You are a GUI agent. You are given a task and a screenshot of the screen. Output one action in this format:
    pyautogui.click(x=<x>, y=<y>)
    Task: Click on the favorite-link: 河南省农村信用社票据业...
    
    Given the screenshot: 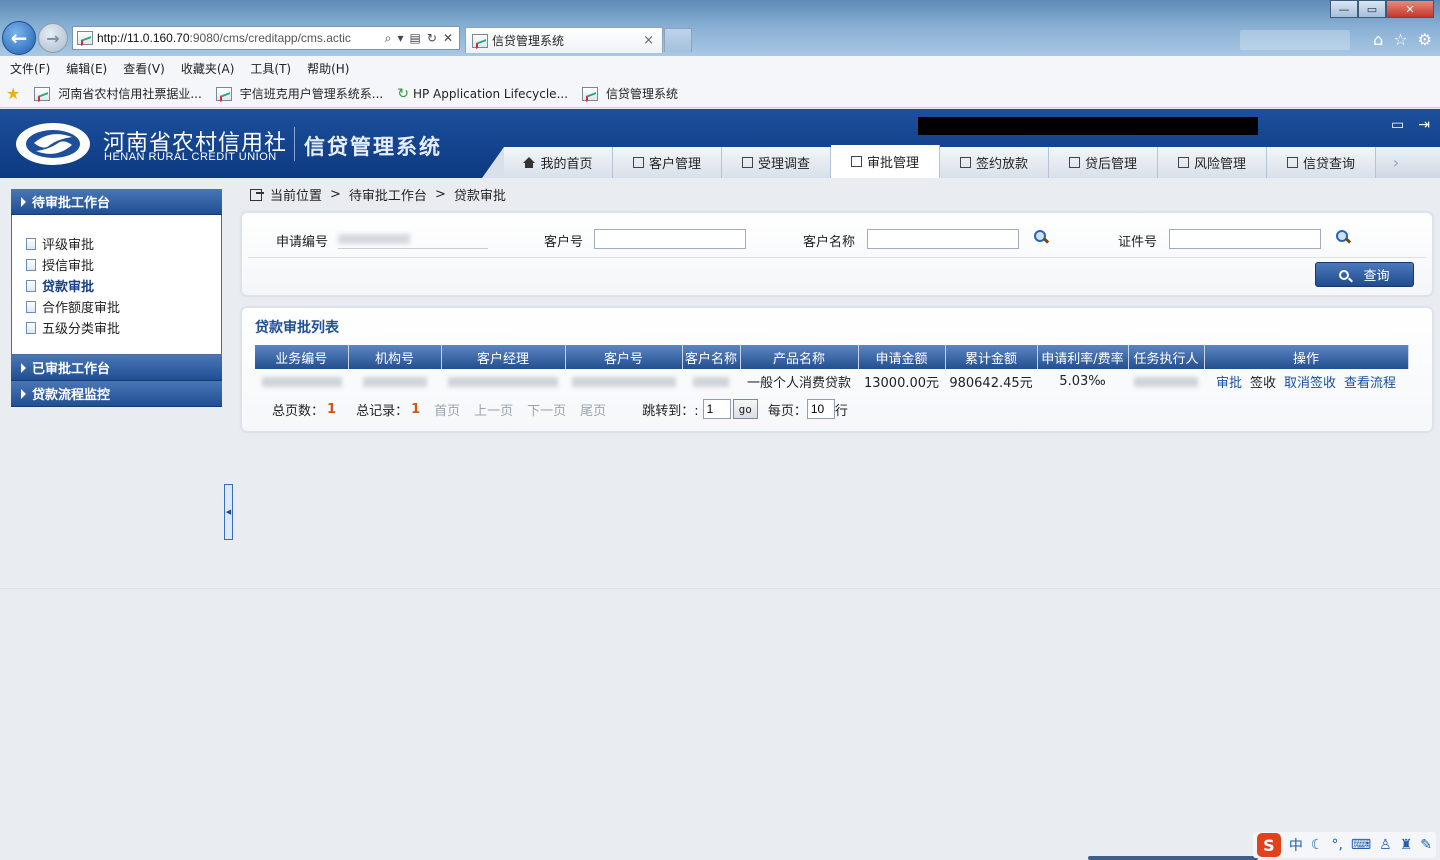 What is the action you would take?
    pyautogui.click(x=118, y=93)
    